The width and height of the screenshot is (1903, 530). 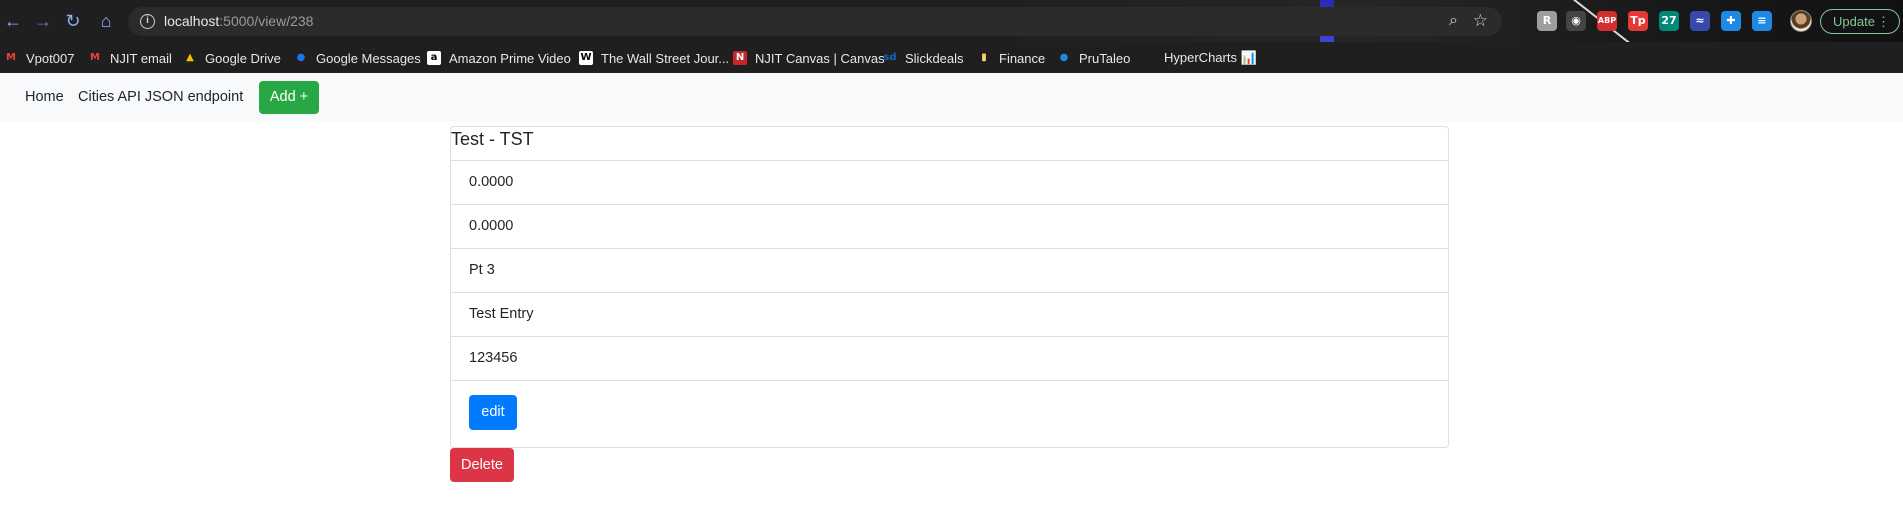 I want to click on bookmark-item: ▲ Google Drive, so click(x=232, y=58).